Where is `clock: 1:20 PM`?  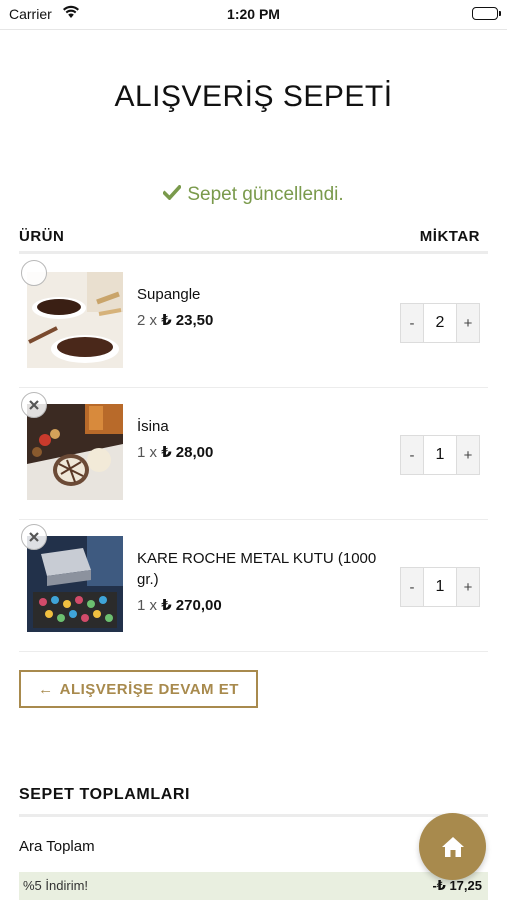
clock: 1:20 PM is located at coordinates (253, 14).